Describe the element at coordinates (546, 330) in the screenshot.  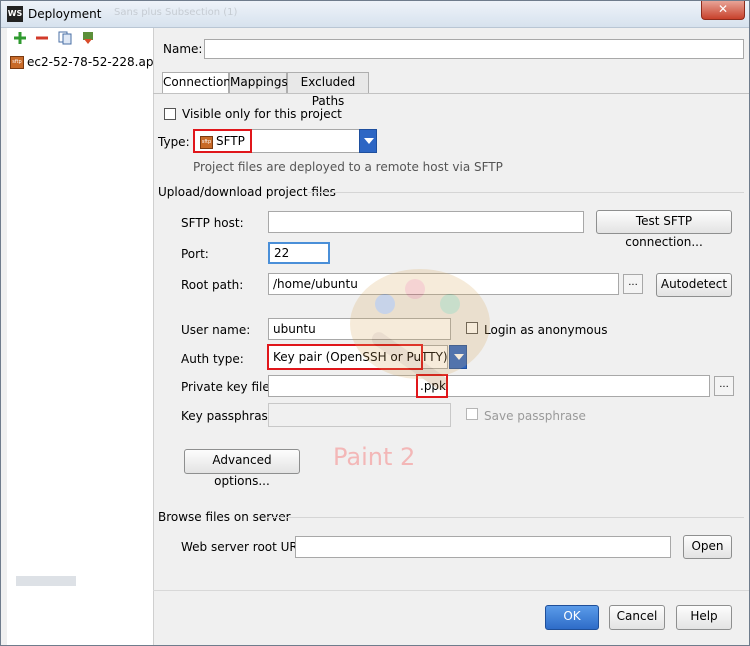
I see `login-anonymous-label: Login as anonymous` at that location.